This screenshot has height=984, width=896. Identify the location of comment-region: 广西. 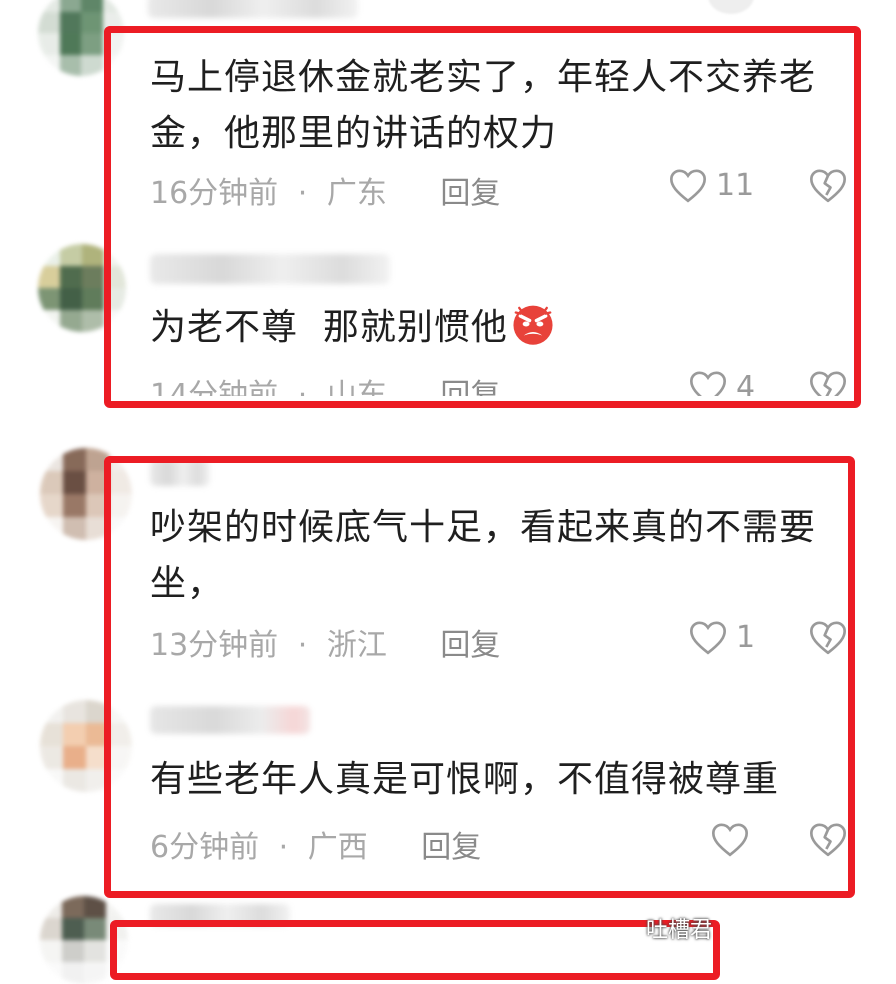
(337, 847).